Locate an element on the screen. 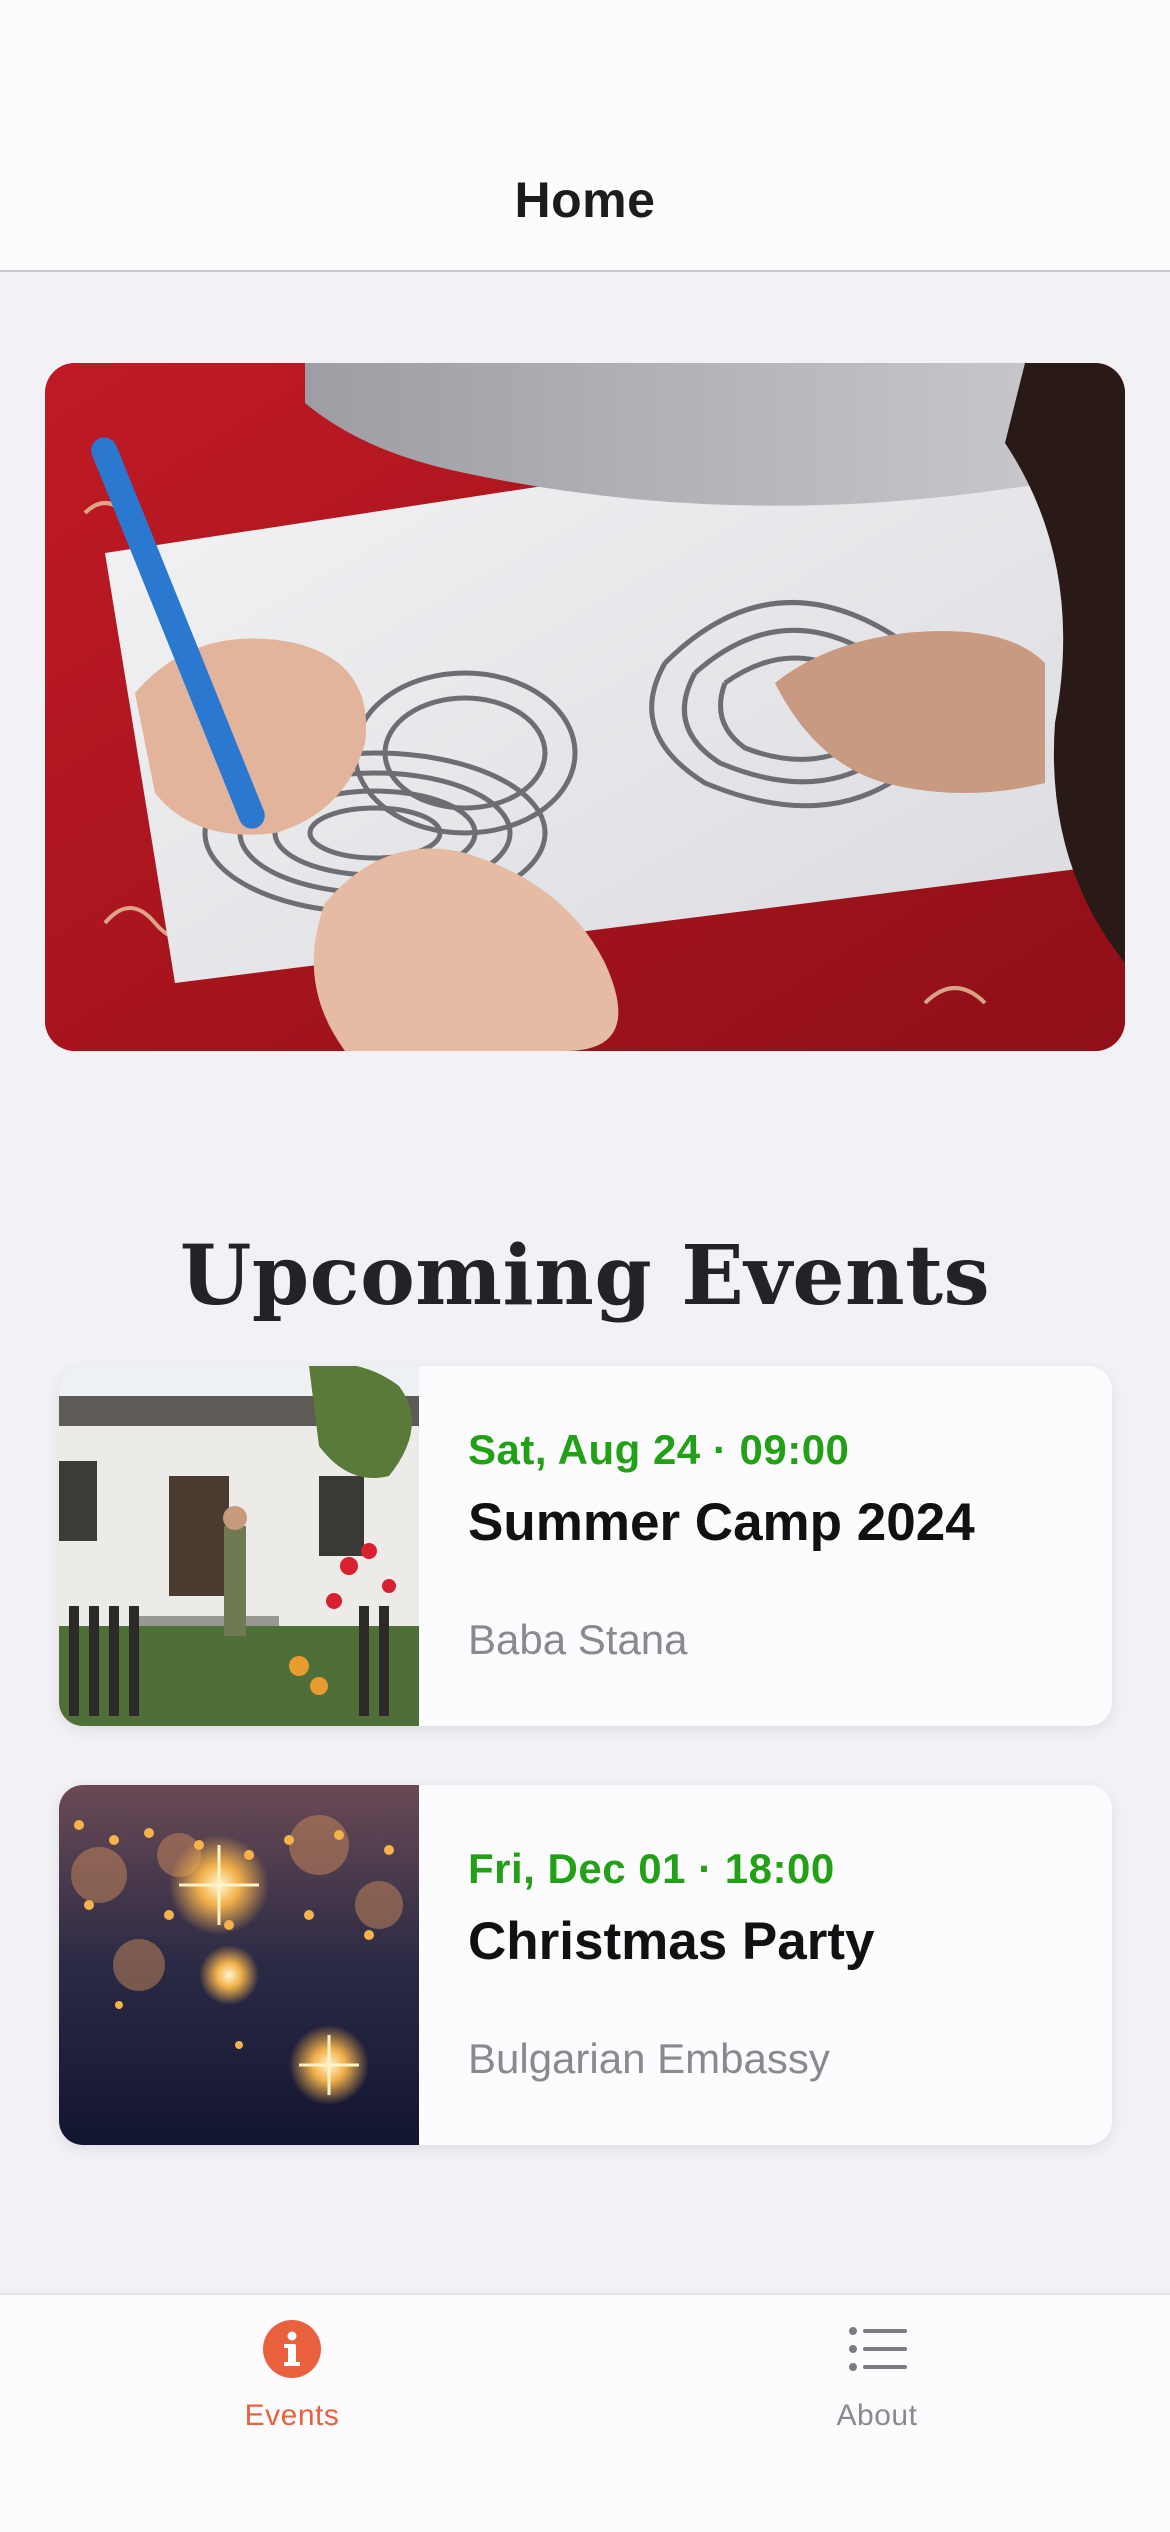  page-title: Home is located at coordinates (585, 200).